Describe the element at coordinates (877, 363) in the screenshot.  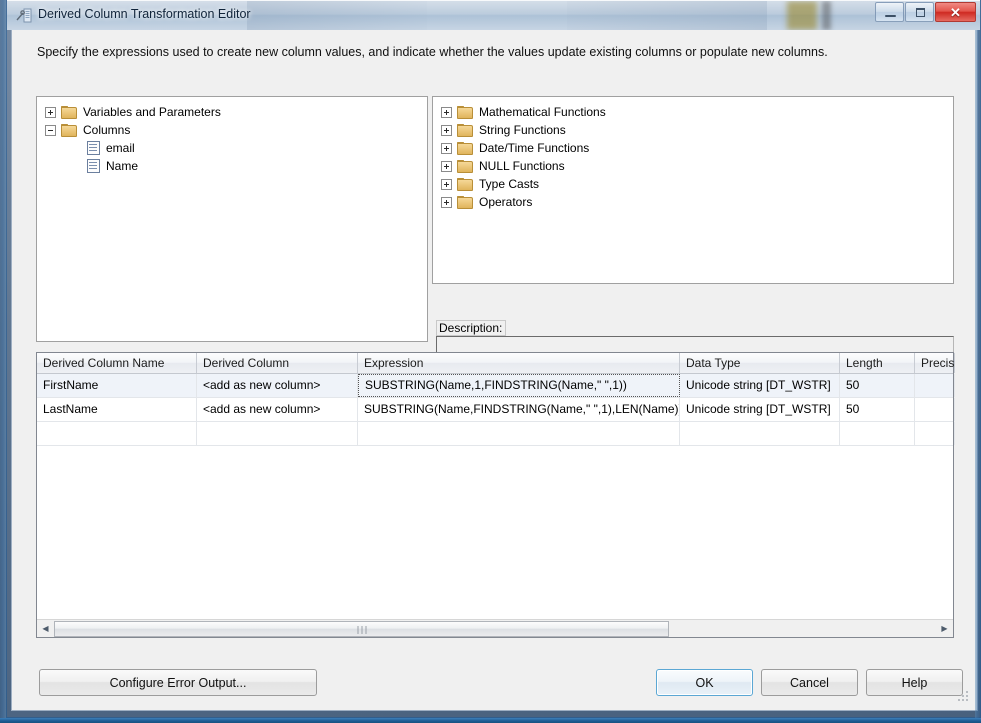
I see `grid-column-header: Length` at that location.